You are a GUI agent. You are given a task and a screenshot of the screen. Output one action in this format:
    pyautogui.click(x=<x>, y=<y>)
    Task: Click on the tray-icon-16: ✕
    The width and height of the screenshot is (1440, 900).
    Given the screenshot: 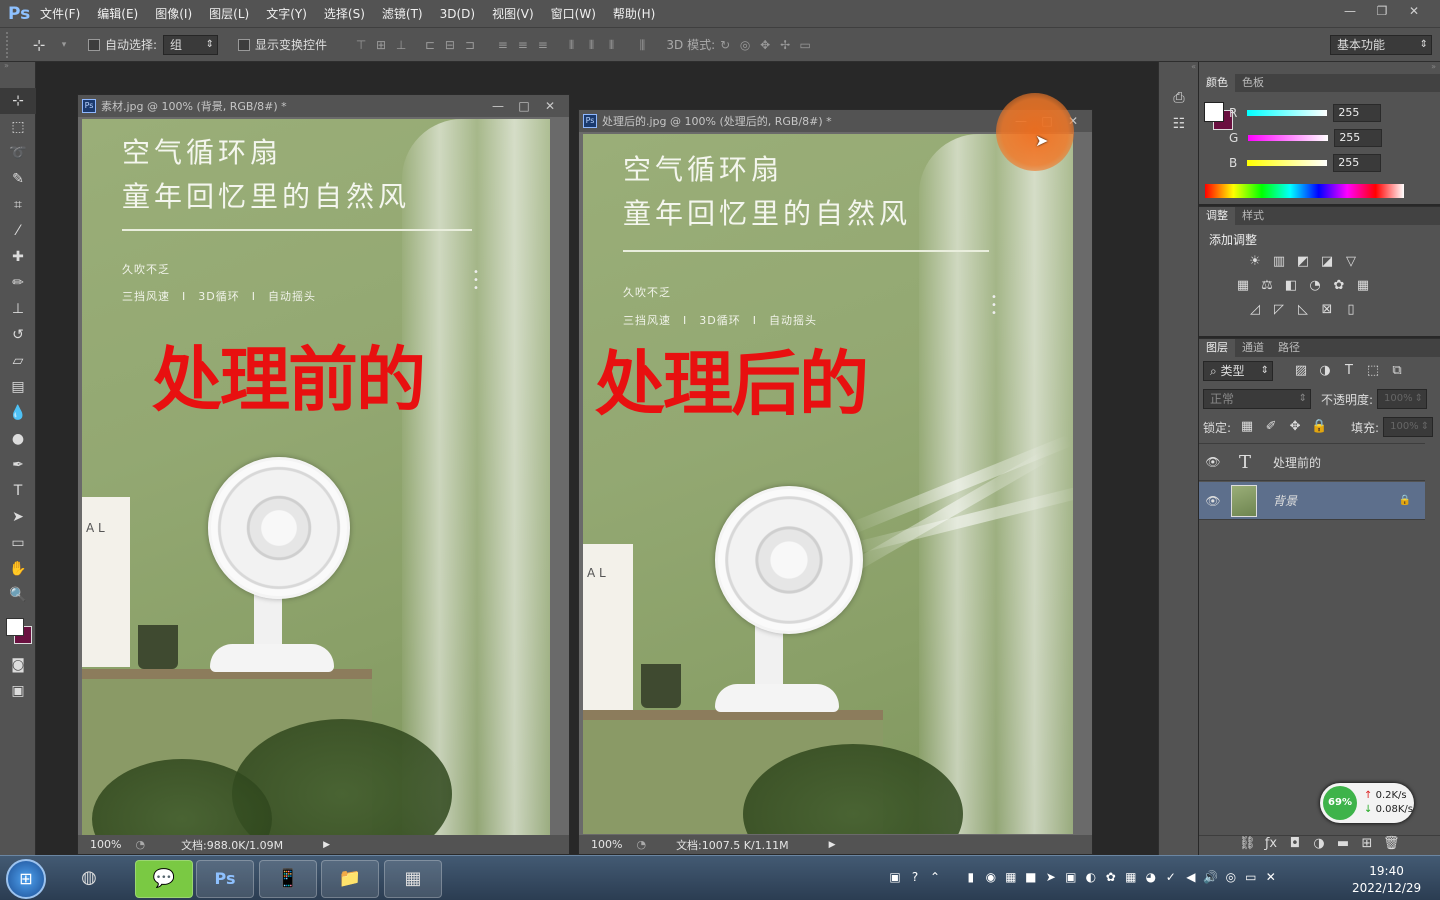 What is the action you would take?
    pyautogui.click(x=1271, y=878)
    